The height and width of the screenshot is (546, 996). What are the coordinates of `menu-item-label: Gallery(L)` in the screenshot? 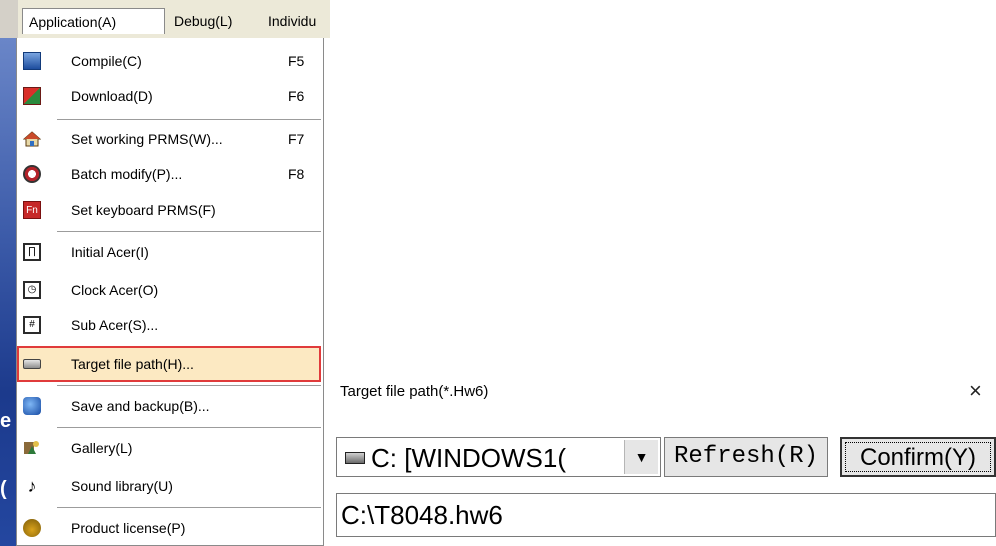 It's located at (102, 448).